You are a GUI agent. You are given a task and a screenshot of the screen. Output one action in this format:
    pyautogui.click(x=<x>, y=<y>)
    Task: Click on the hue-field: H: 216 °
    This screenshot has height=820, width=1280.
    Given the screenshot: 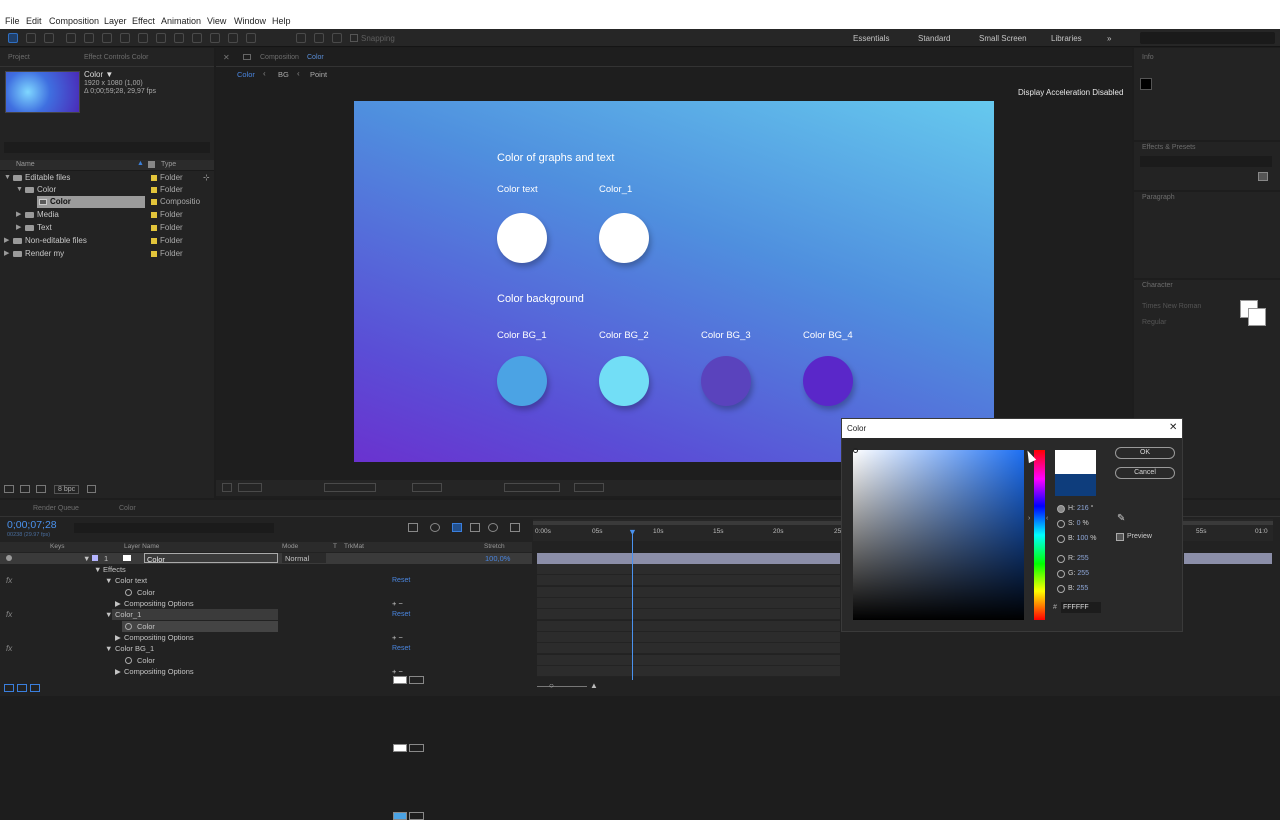 What is the action you would take?
    pyautogui.click(x=1080, y=508)
    